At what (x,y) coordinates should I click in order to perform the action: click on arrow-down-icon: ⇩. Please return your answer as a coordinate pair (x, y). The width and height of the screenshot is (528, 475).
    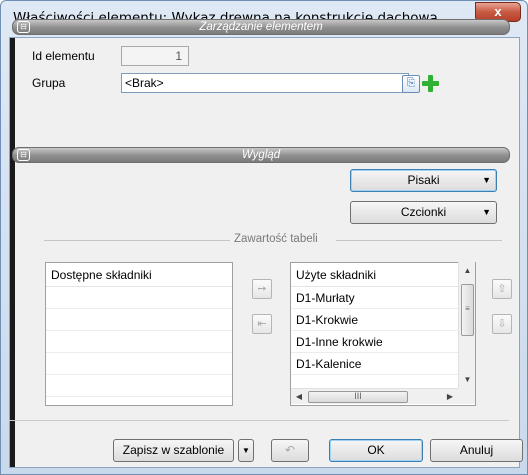
    Looking at the image, I should click on (502, 324).